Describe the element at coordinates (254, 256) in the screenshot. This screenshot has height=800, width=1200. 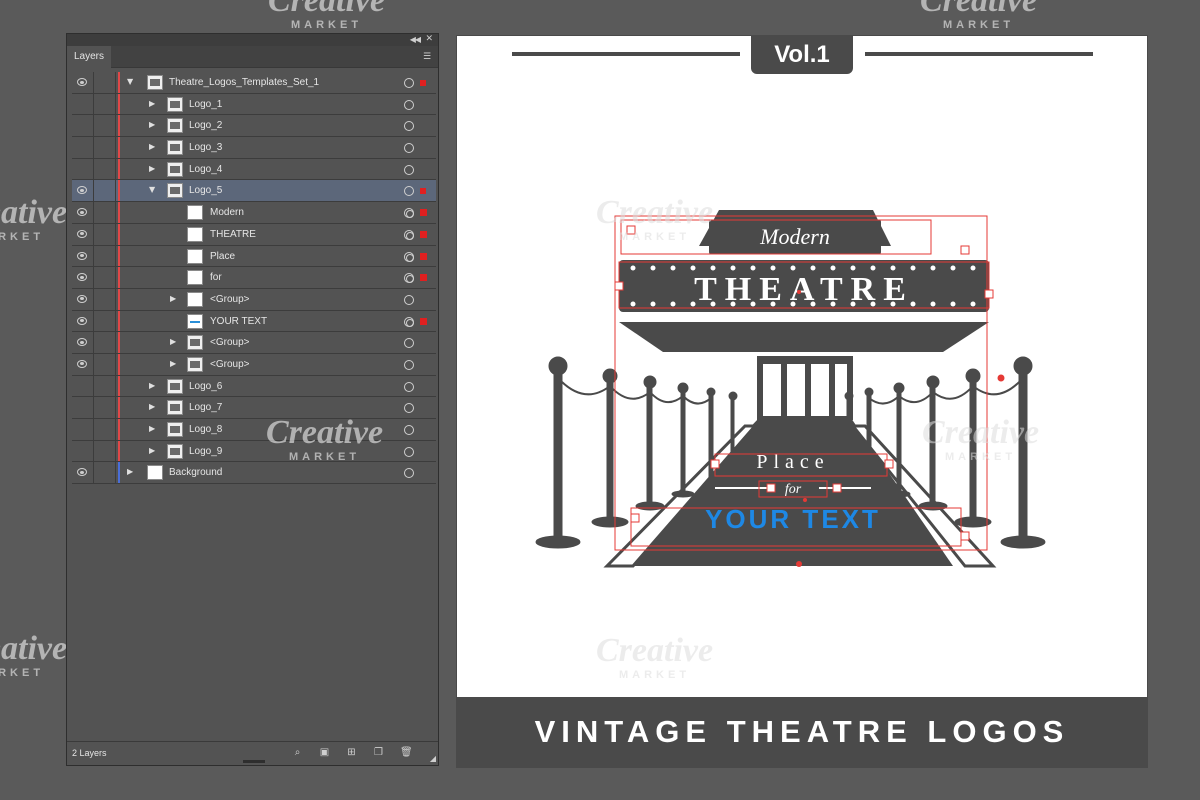
I see `layer-row-place: Place` at that location.